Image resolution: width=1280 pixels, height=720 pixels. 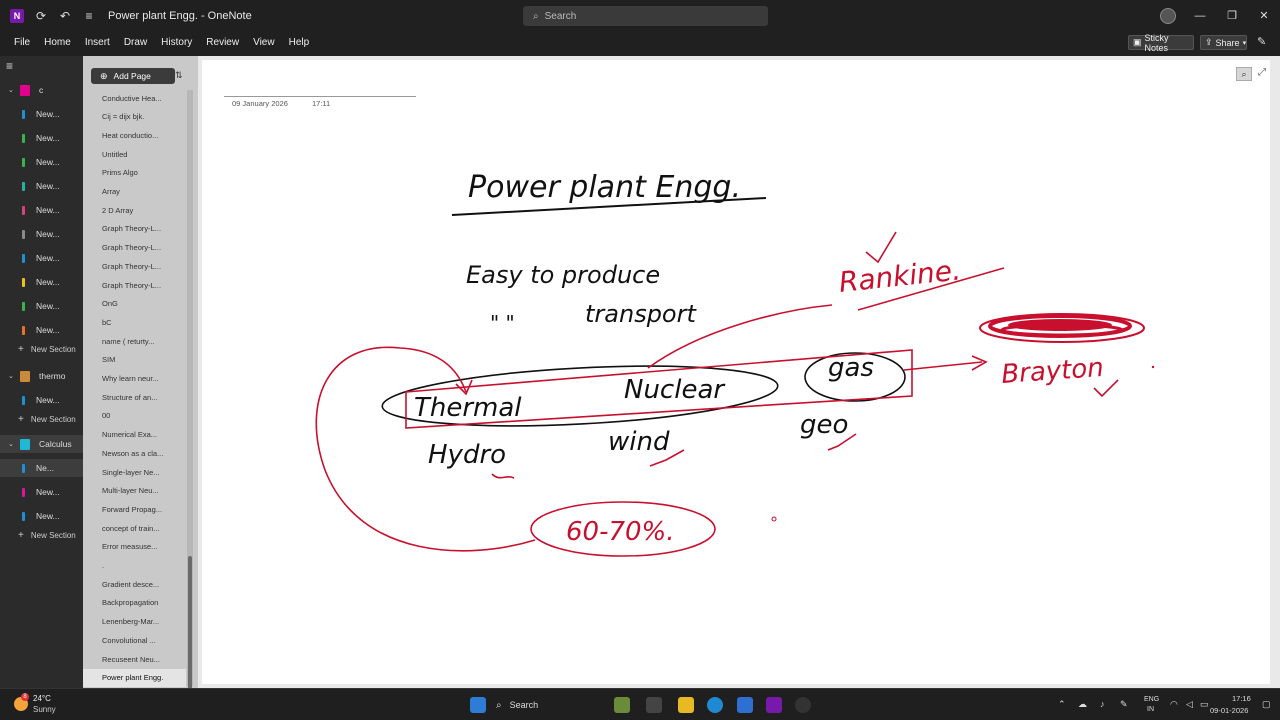 What do you see at coordinates (41, 90) in the screenshot?
I see `notebook-c: ⌄ c` at bounding box center [41, 90].